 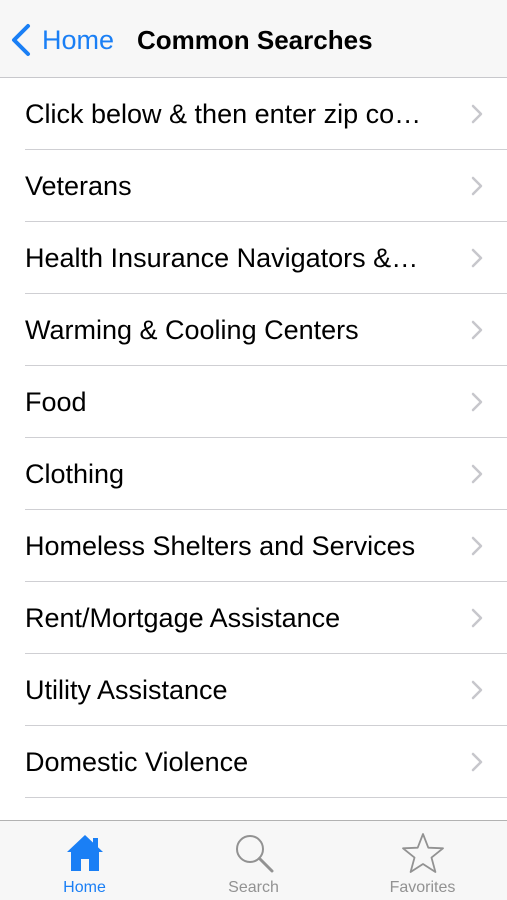 What do you see at coordinates (137, 762) in the screenshot?
I see `list-item-label: Domestic Violence` at bounding box center [137, 762].